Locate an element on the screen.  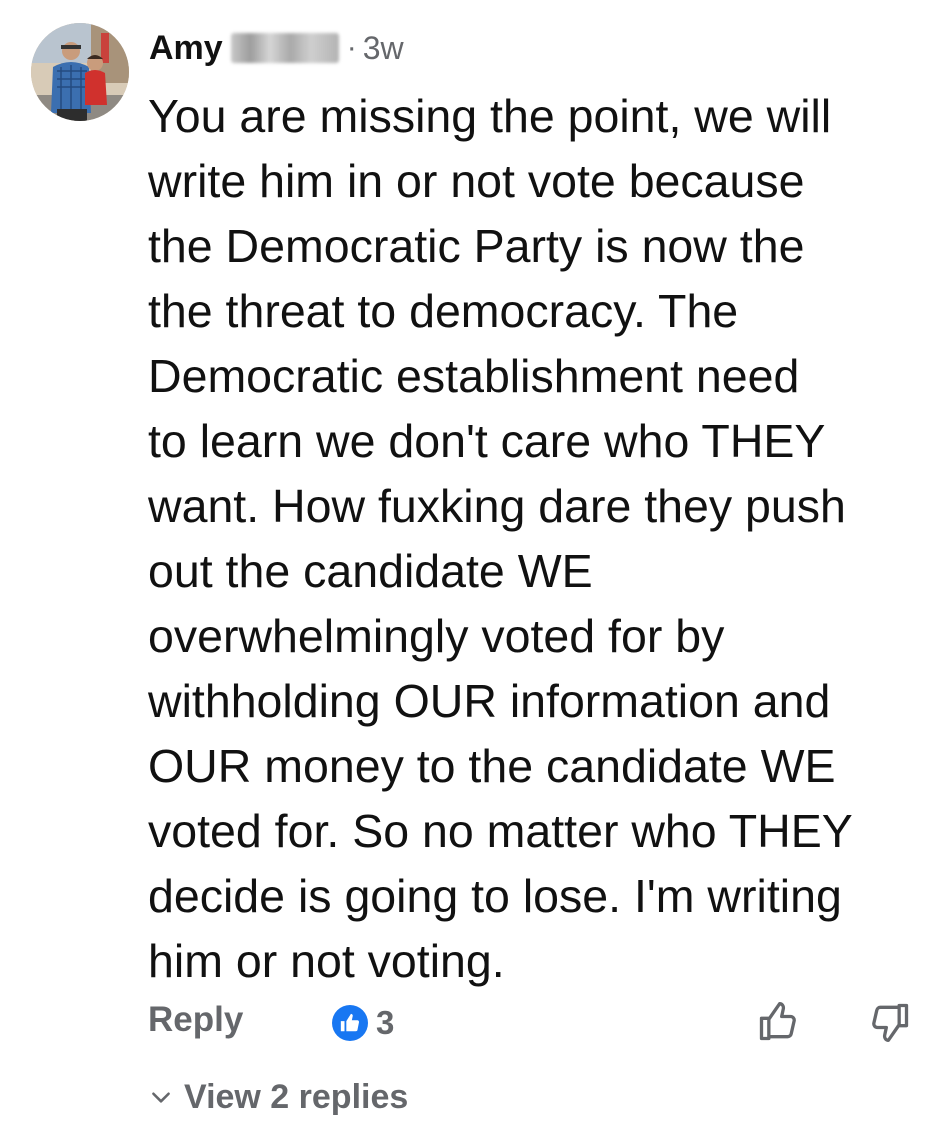
reaction-count: 3 is located at coordinates (385, 1022).